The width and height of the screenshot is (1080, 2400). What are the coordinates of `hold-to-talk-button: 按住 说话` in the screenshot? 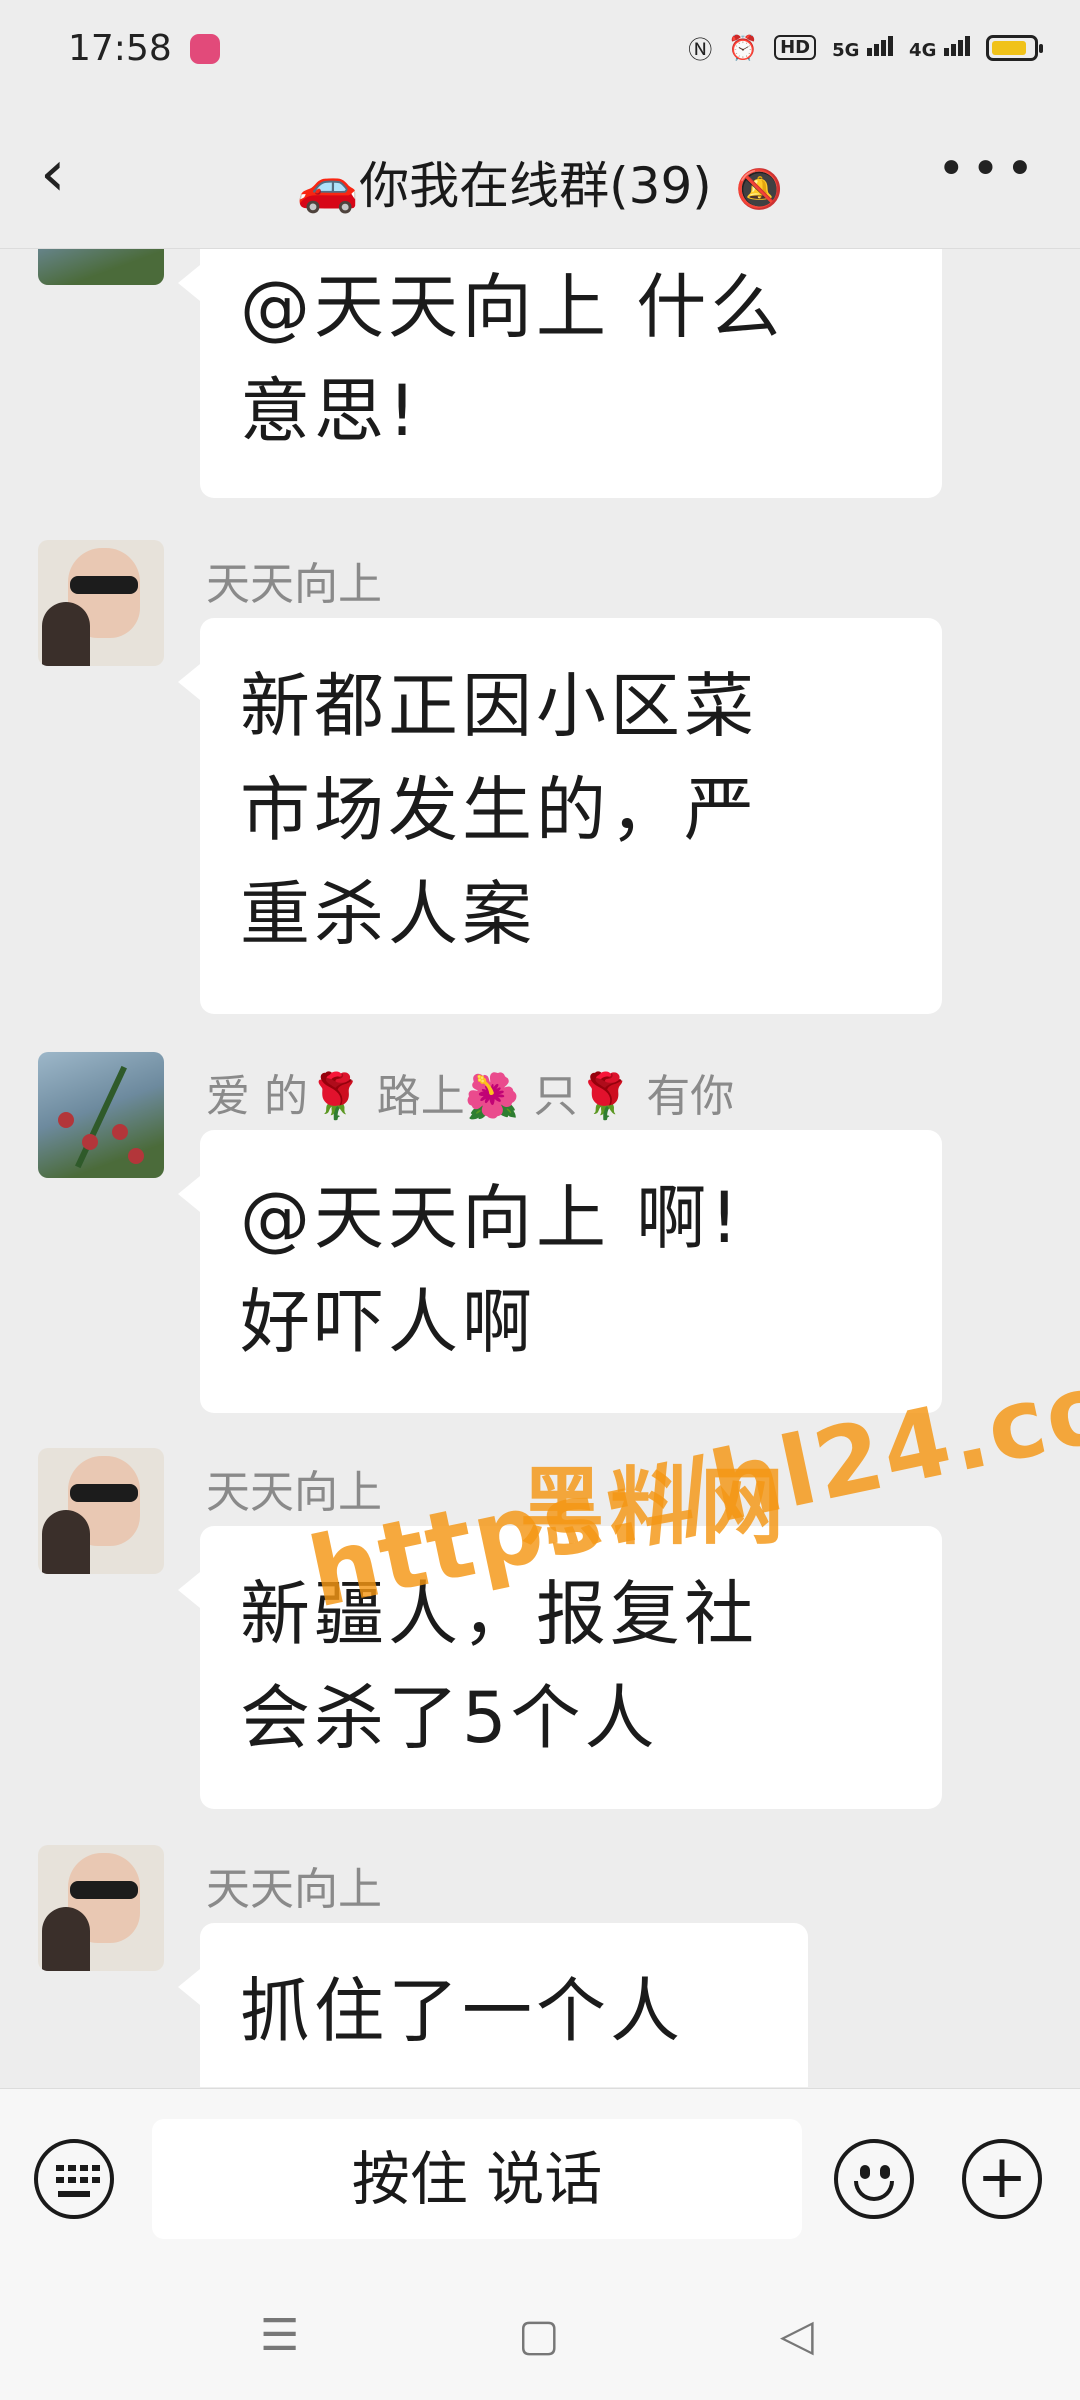 It's located at (477, 2179).